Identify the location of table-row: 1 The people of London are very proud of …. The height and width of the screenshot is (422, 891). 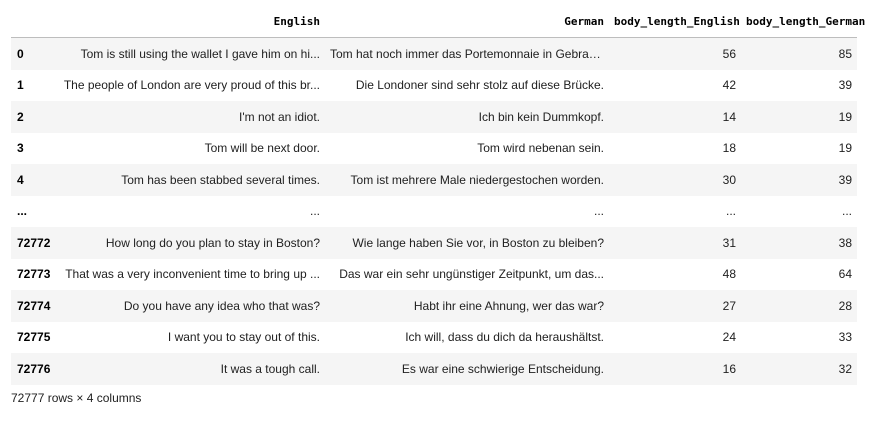
(434, 85).